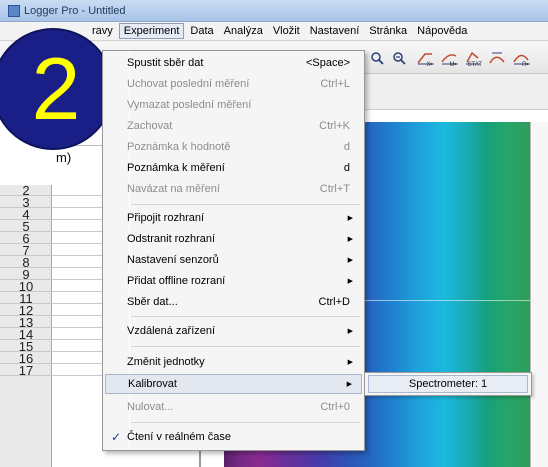 This screenshot has height=467, width=548. What do you see at coordinates (430, 65) in the screenshot?
I see `examine-icon-sub: X=` at bounding box center [430, 65].